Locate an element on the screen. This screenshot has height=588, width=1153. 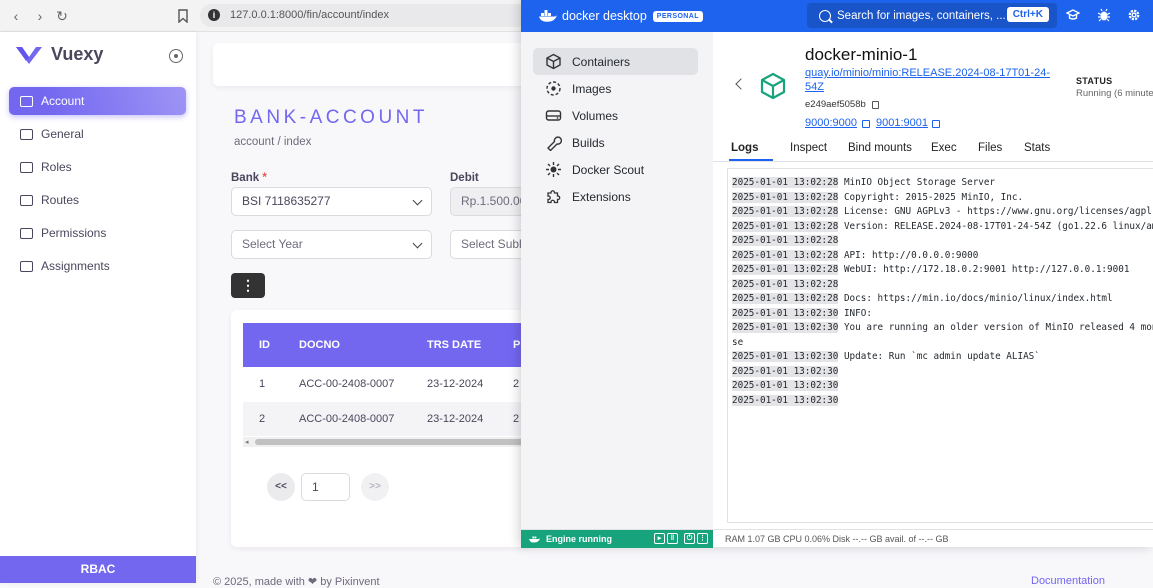
sidebar-item-account: Account is located at coordinates (97, 101).